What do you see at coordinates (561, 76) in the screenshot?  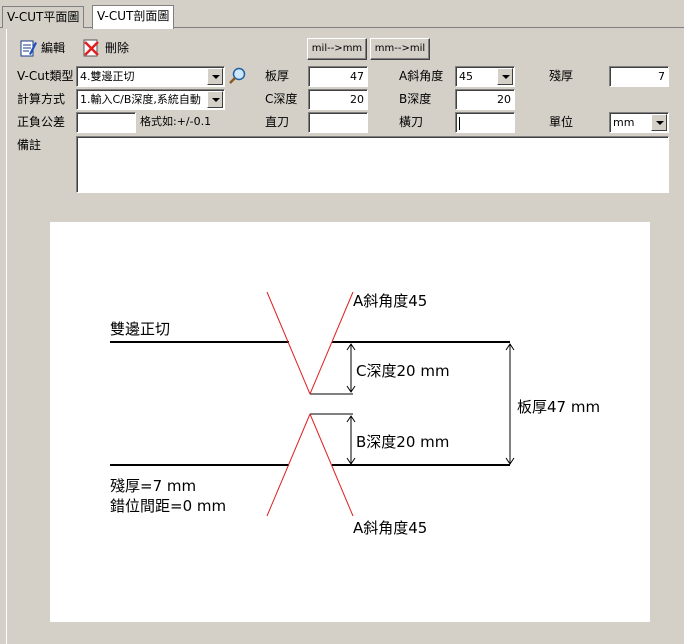 I see `residual-label: 殘厚` at bounding box center [561, 76].